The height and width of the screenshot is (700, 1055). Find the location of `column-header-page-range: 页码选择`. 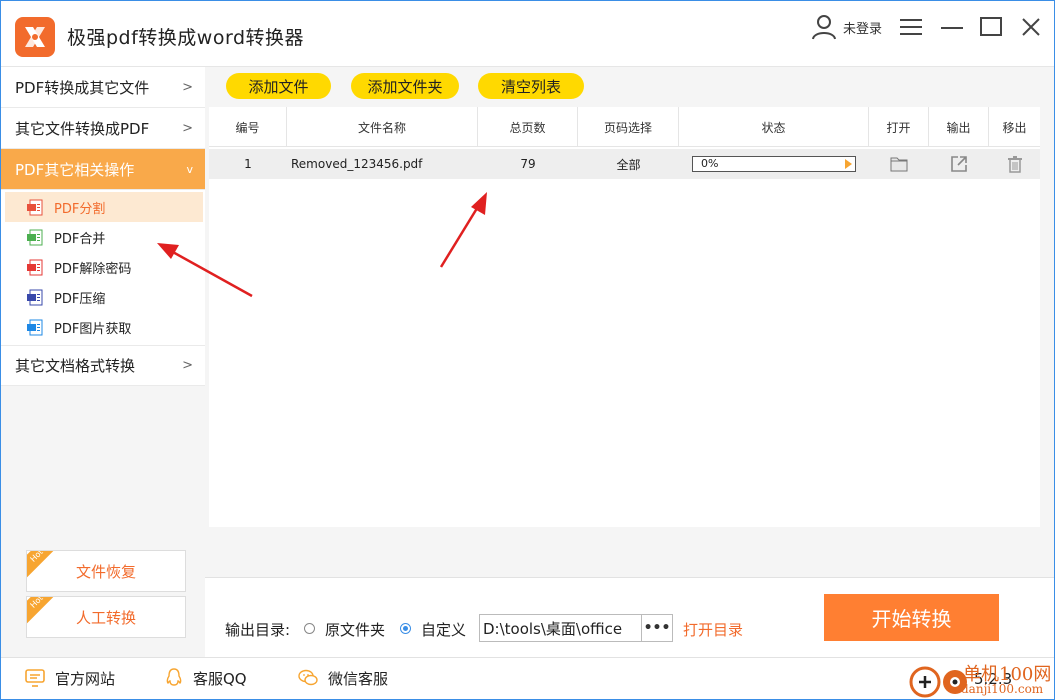

column-header-page-range: 页码选择 is located at coordinates (628, 127).